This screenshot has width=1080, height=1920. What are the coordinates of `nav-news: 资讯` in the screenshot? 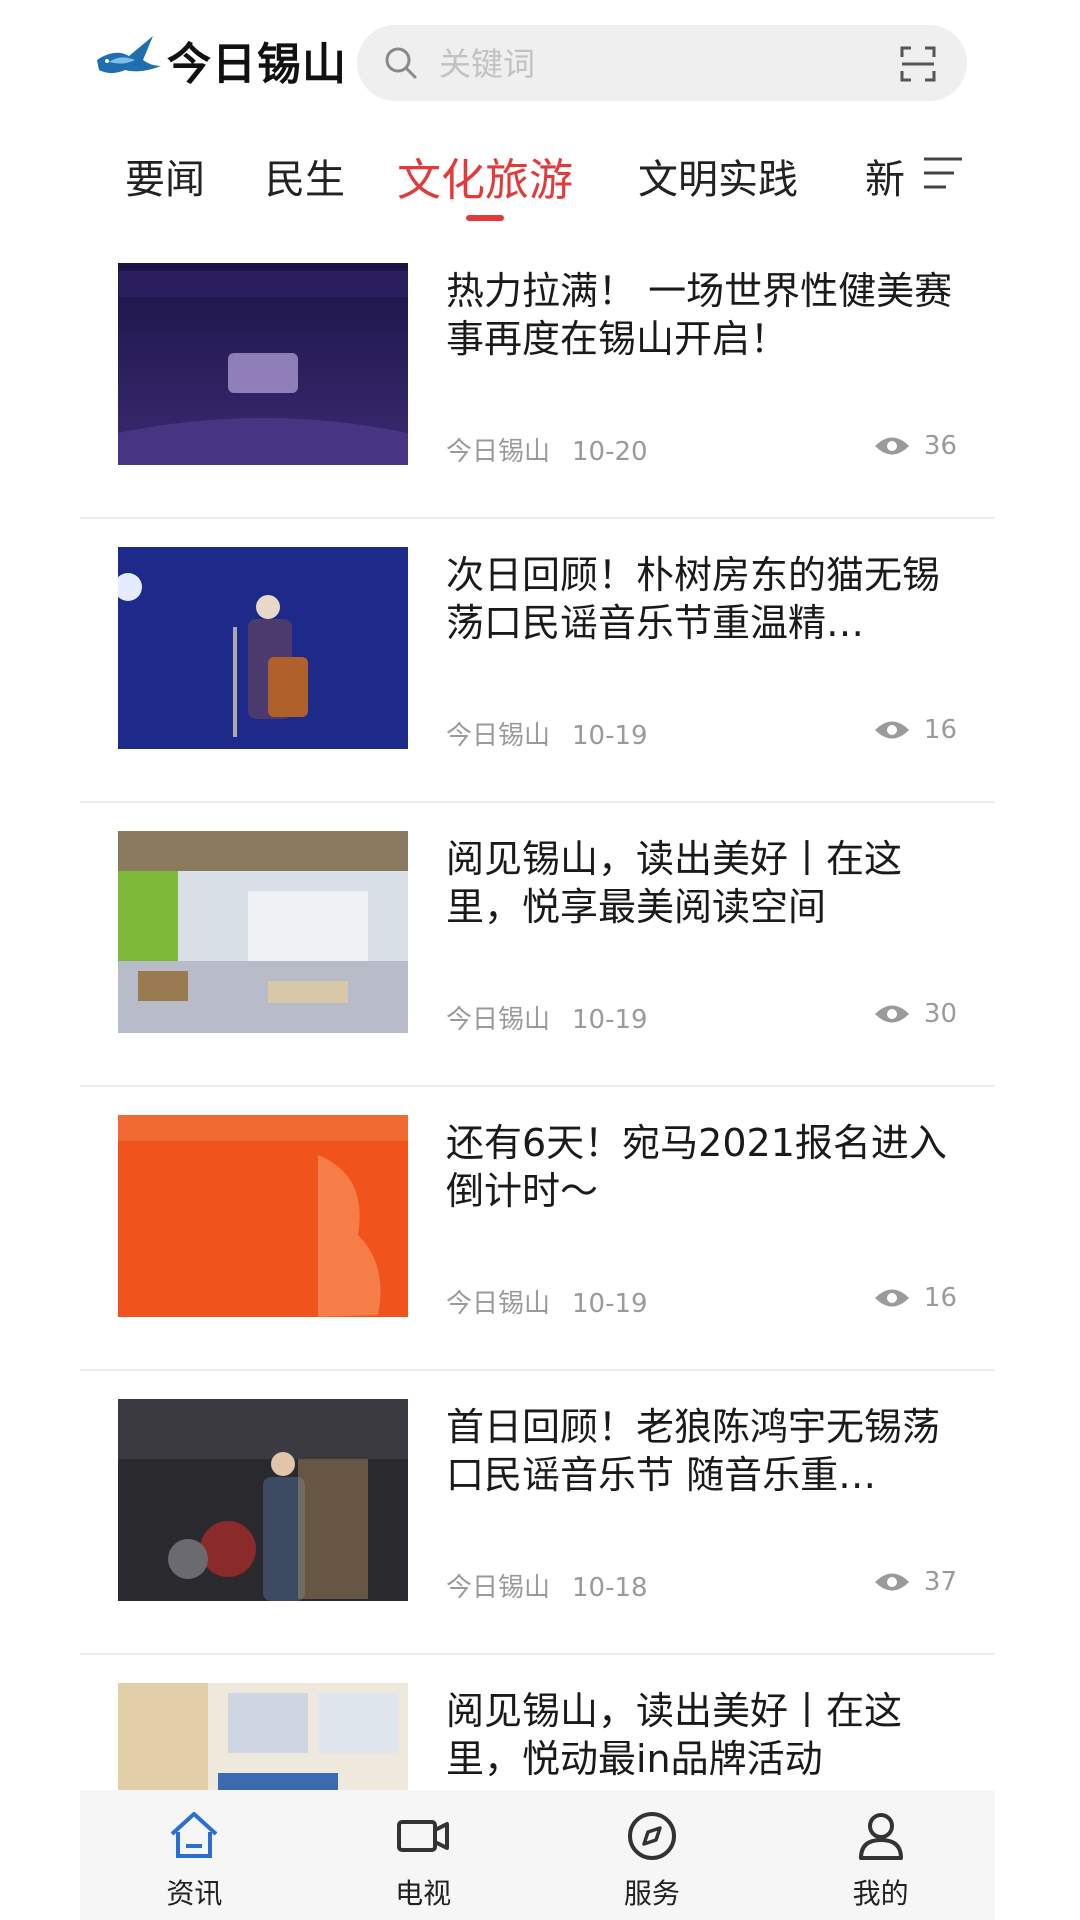 It's located at (194, 1855).